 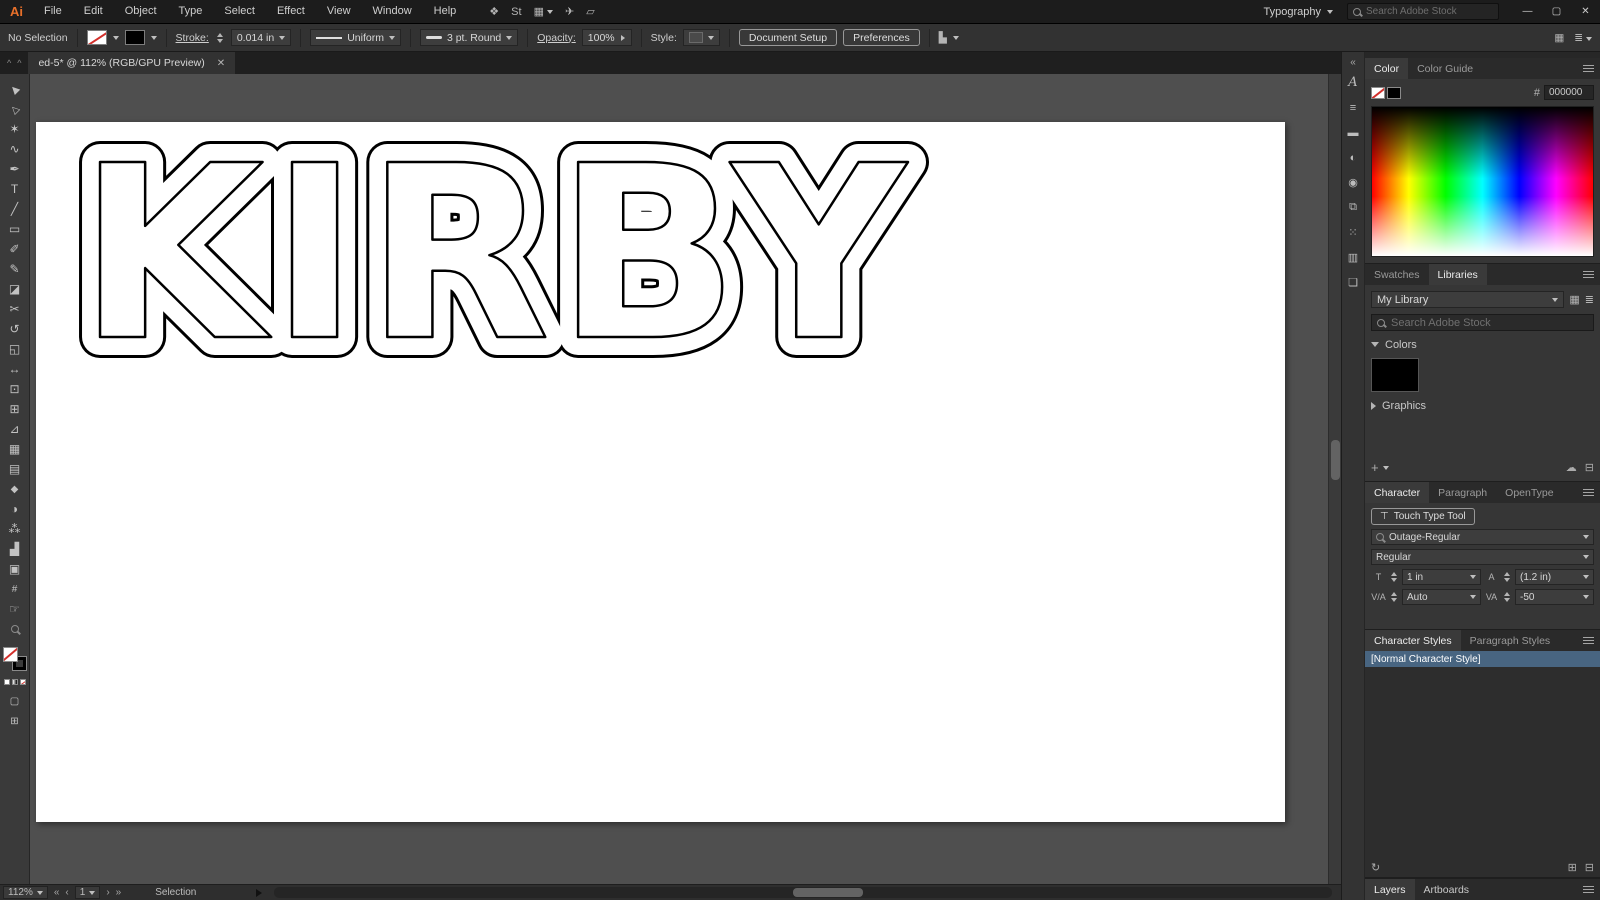 I want to click on vertical-scrollbar, so click(x=1334, y=479).